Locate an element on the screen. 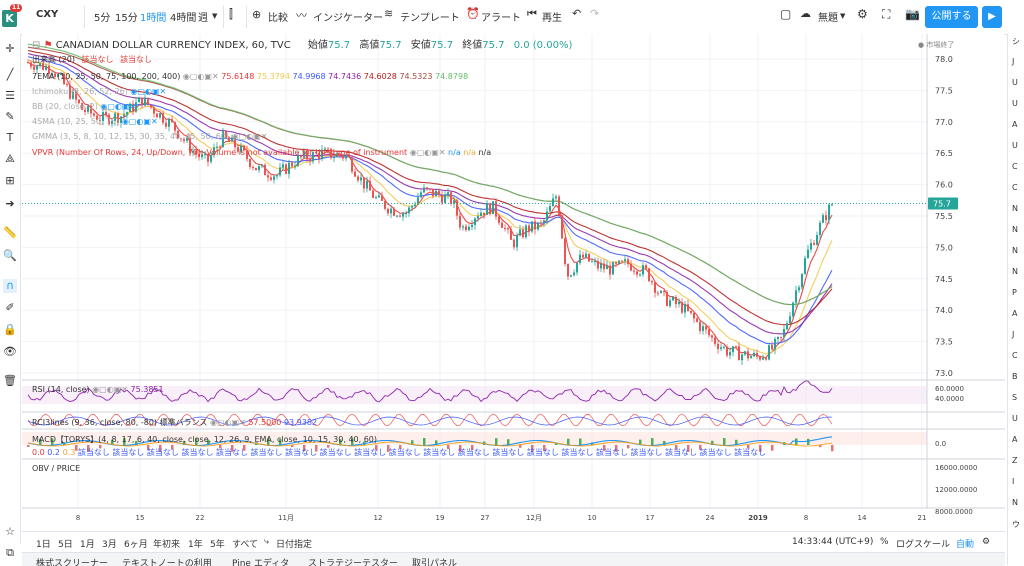 The image size is (1024, 566). range-5y: 5年 is located at coordinates (217, 543).